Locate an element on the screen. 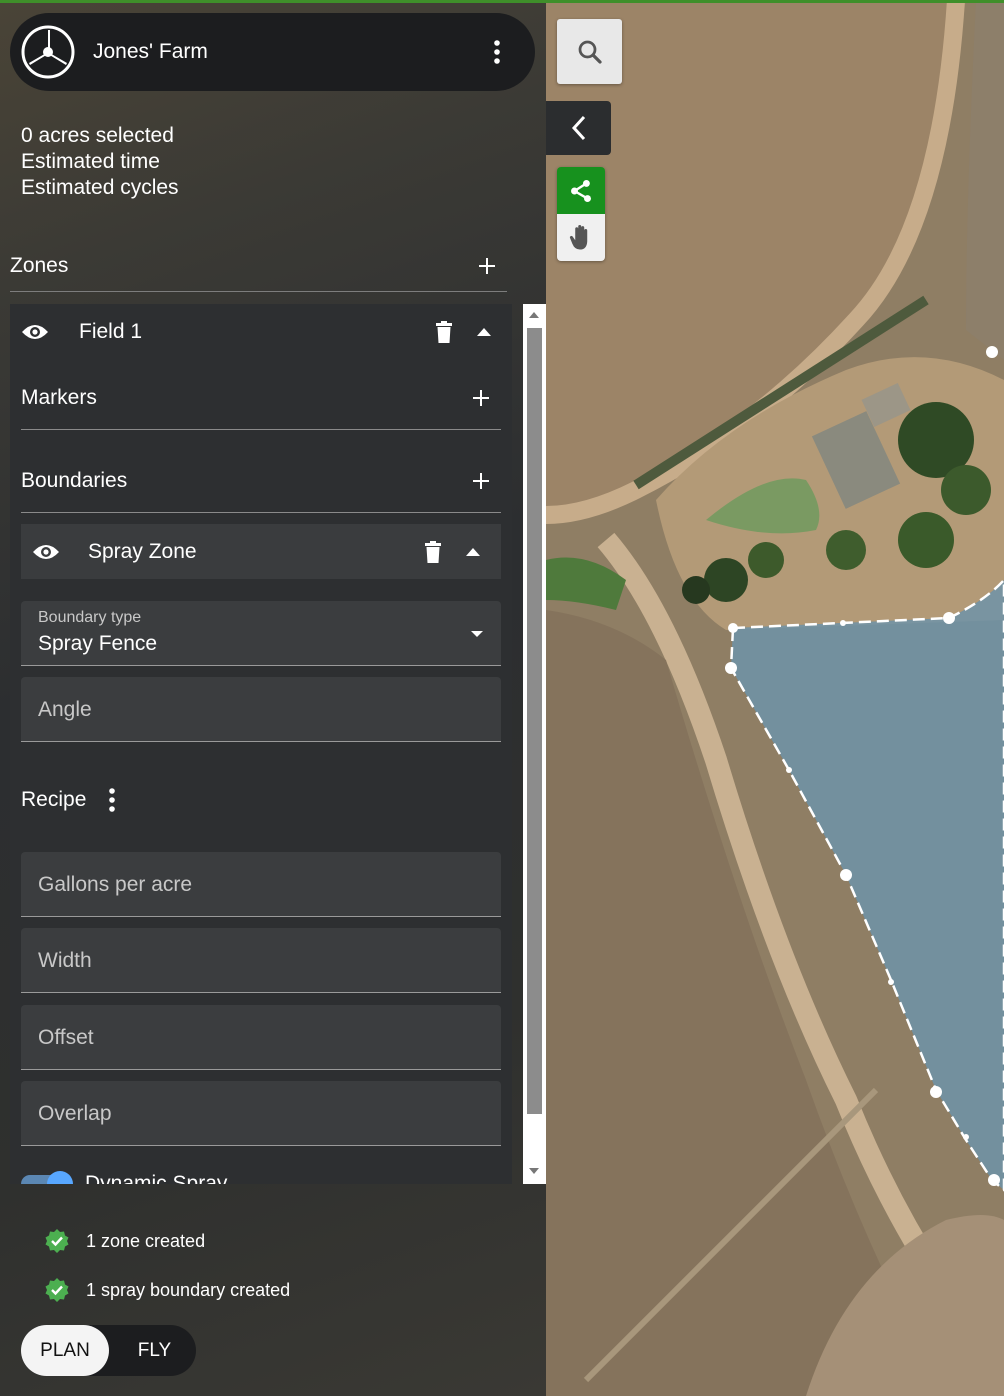 Image resolution: width=1004 pixels, height=1396 pixels. markers-label: Markers is located at coordinates (59, 397).